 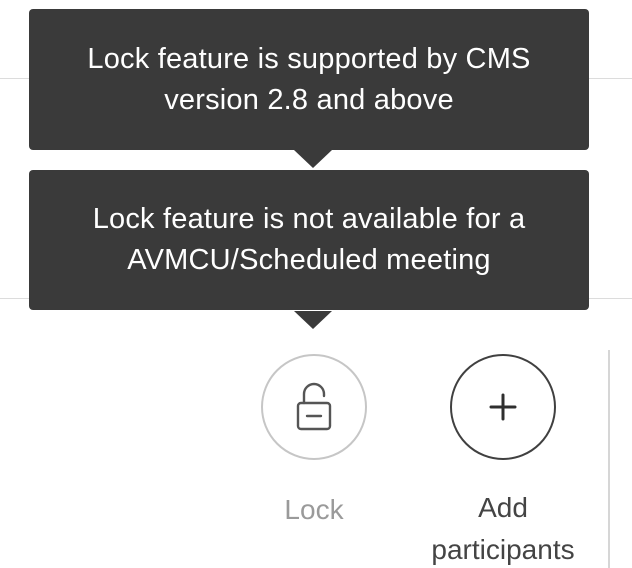 I want to click on plus-icon, so click(x=503, y=407).